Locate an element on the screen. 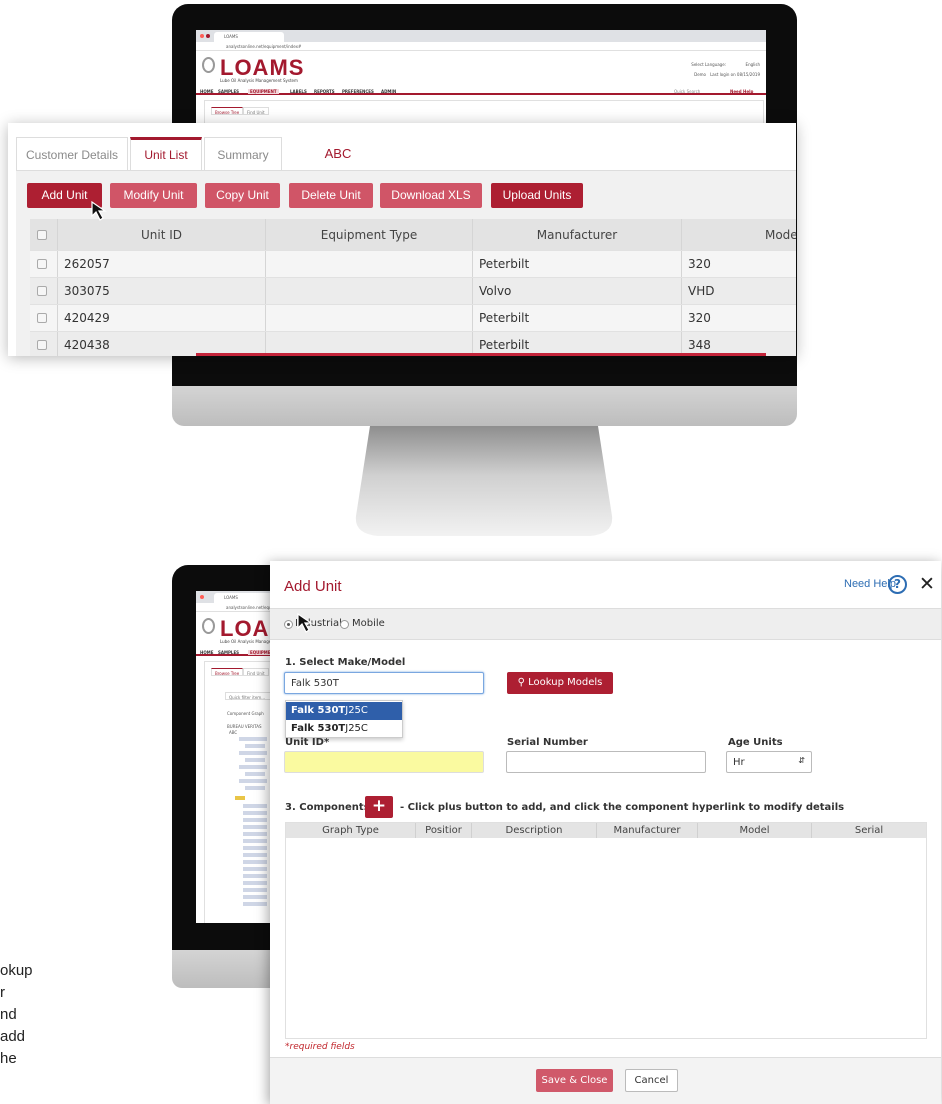 This screenshot has height=1104, width=942. url-bar: analystsonline.net/equipment/index# is located at coordinates (481, 46).